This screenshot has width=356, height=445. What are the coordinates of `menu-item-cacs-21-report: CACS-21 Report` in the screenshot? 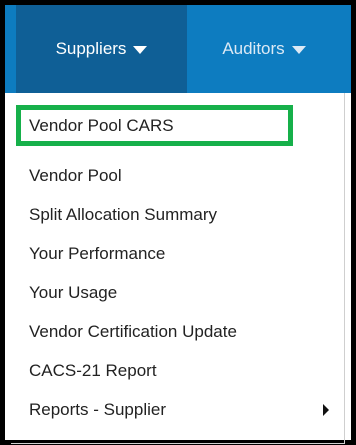 It's located at (177, 371).